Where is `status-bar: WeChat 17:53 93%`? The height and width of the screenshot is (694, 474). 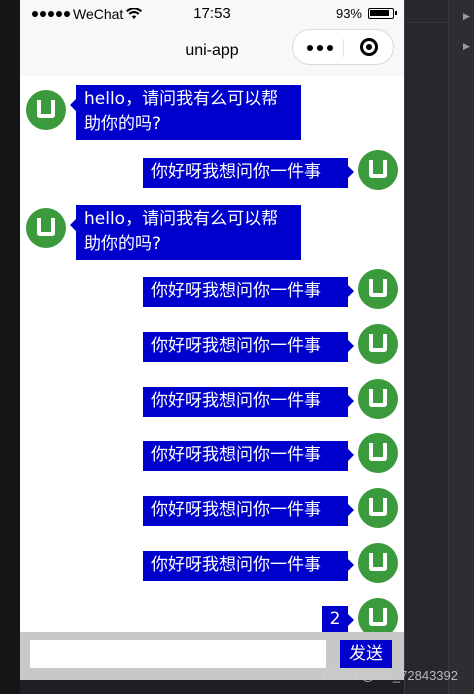 status-bar: WeChat 17:53 93% is located at coordinates (212, 14).